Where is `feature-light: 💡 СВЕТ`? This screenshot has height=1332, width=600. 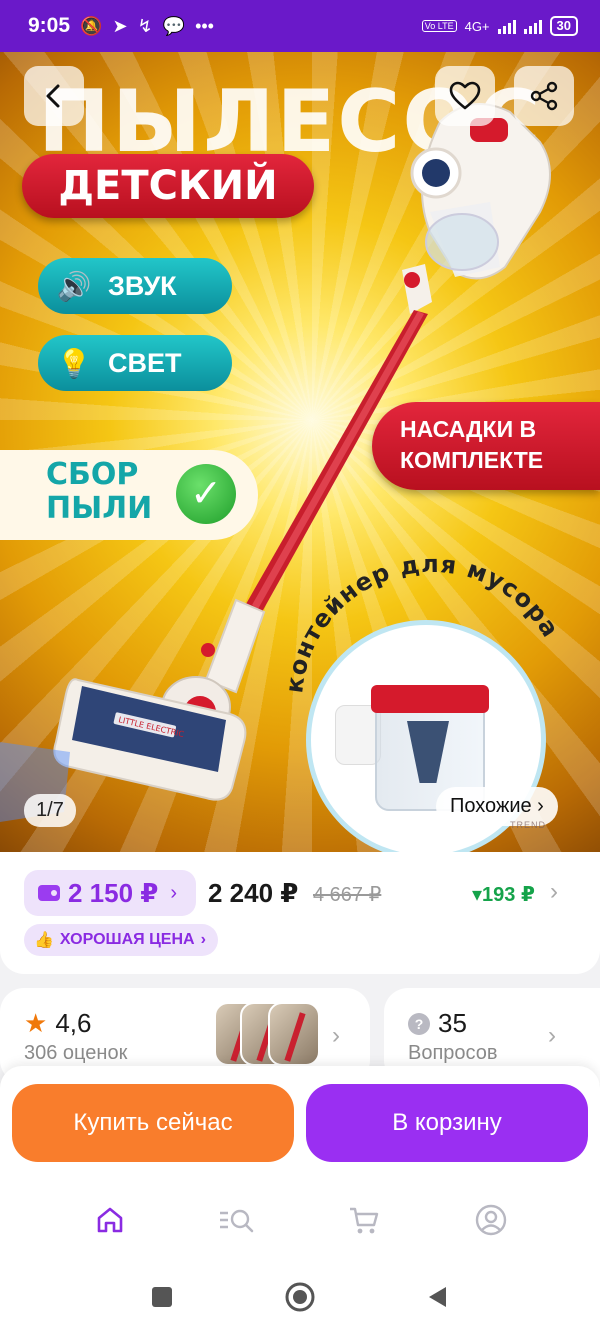 feature-light: 💡 СВЕТ is located at coordinates (135, 363).